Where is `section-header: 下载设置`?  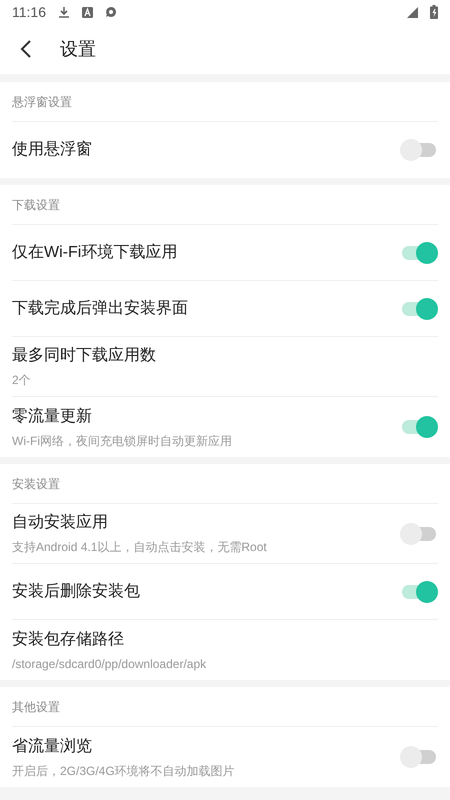 section-header: 下载设置 is located at coordinates (36, 205).